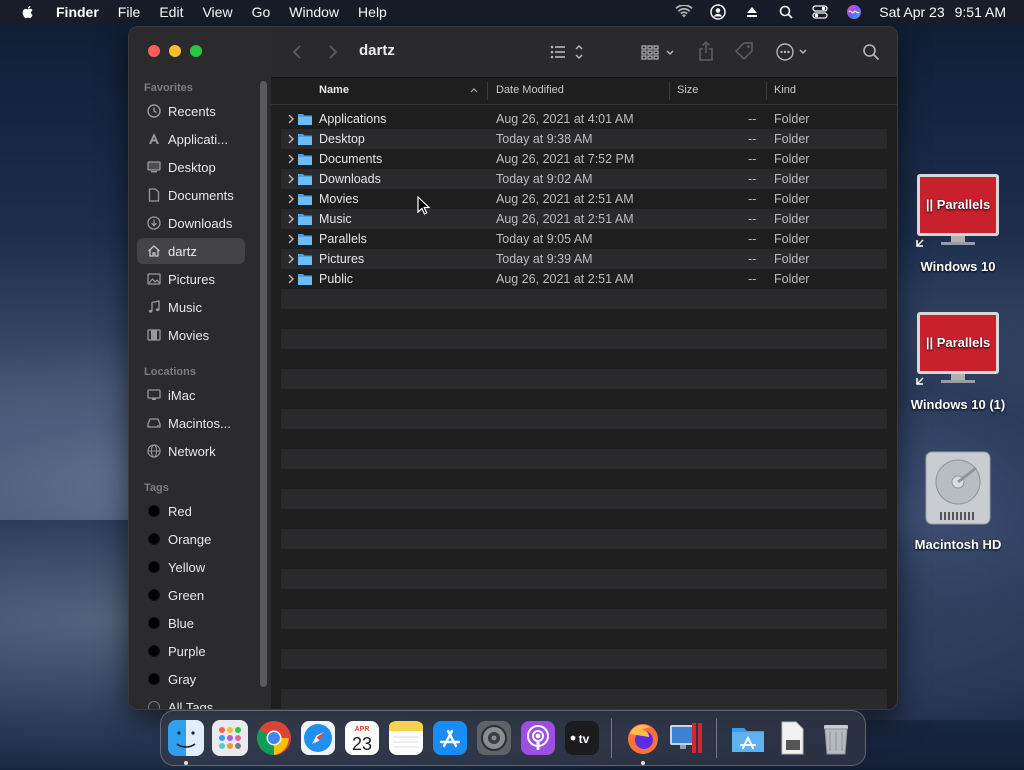 This screenshot has height=770, width=1024. Describe the element at coordinates (793, 52) in the screenshot. I see `action-button` at that location.